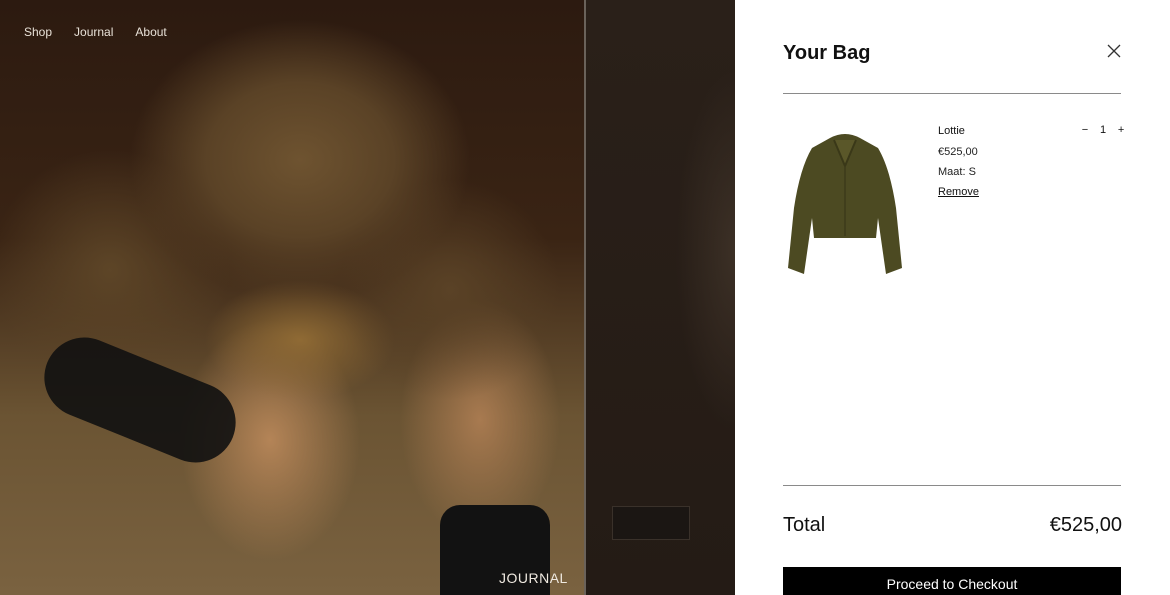  Describe the element at coordinates (651, 523) in the screenshot. I see `wall-outlet` at that location.